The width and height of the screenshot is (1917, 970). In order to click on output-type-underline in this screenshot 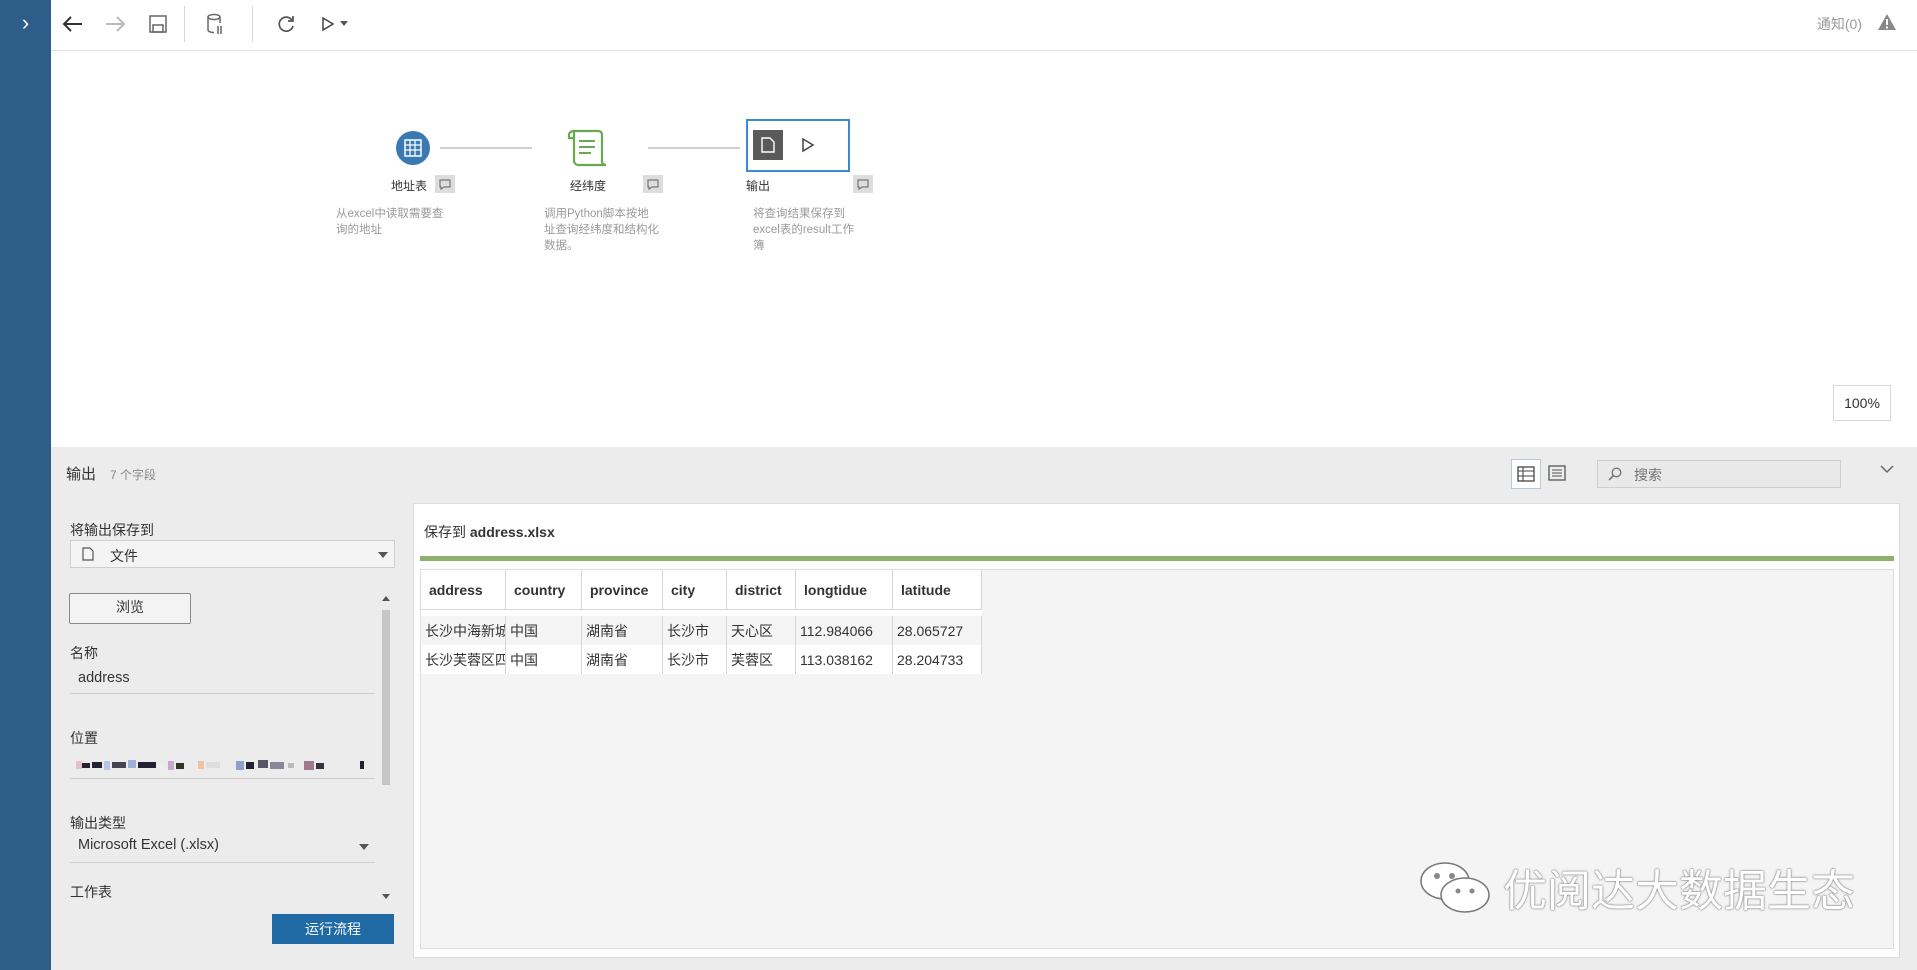, I will do `click(222, 862)`.